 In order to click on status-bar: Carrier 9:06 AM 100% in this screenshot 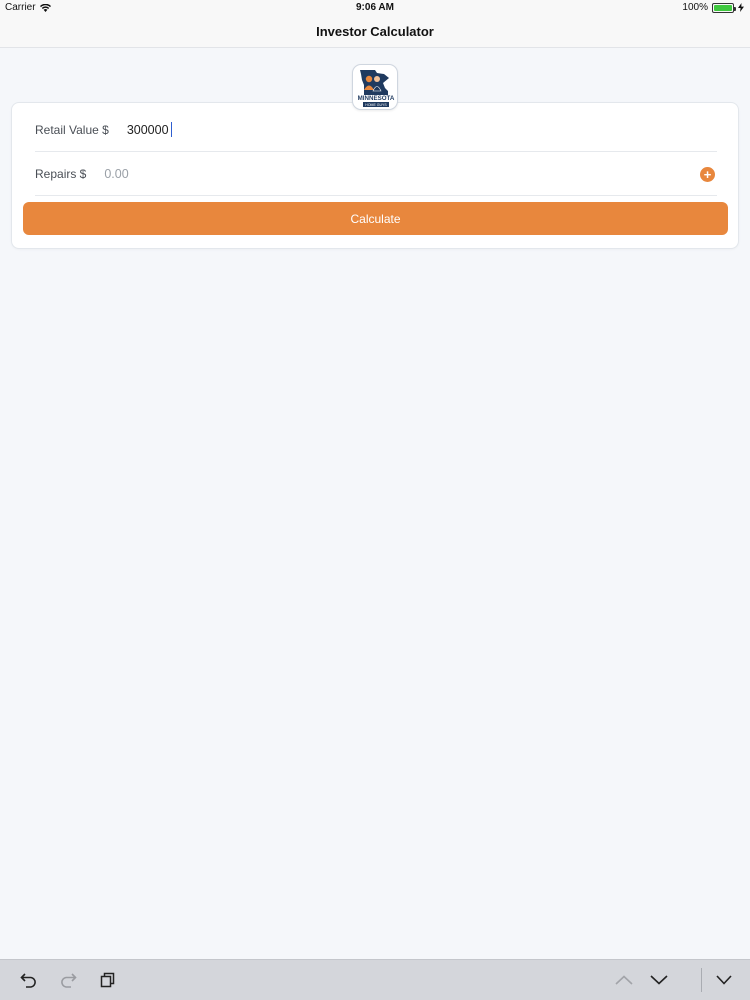, I will do `click(375, 8)`.